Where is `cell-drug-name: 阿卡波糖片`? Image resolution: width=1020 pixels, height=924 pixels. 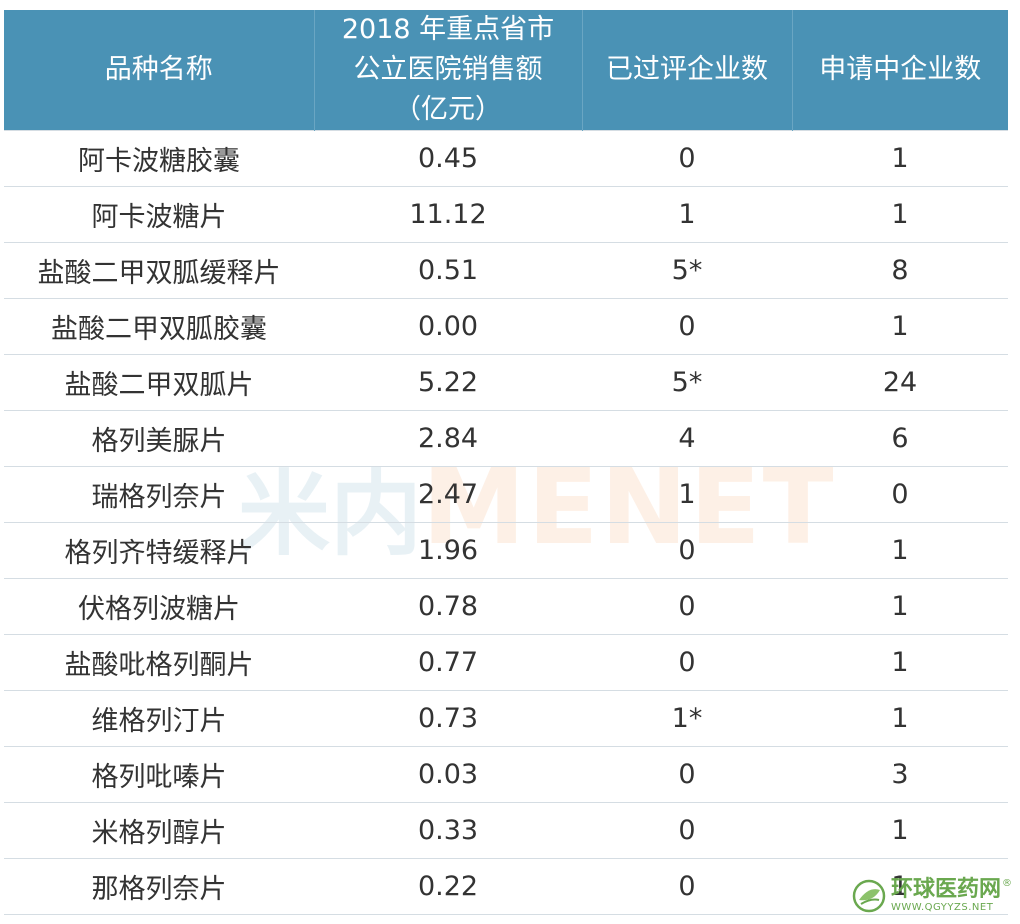
cell-drug-name: 阿卡波糖片 is located at coordinates (159, 214).